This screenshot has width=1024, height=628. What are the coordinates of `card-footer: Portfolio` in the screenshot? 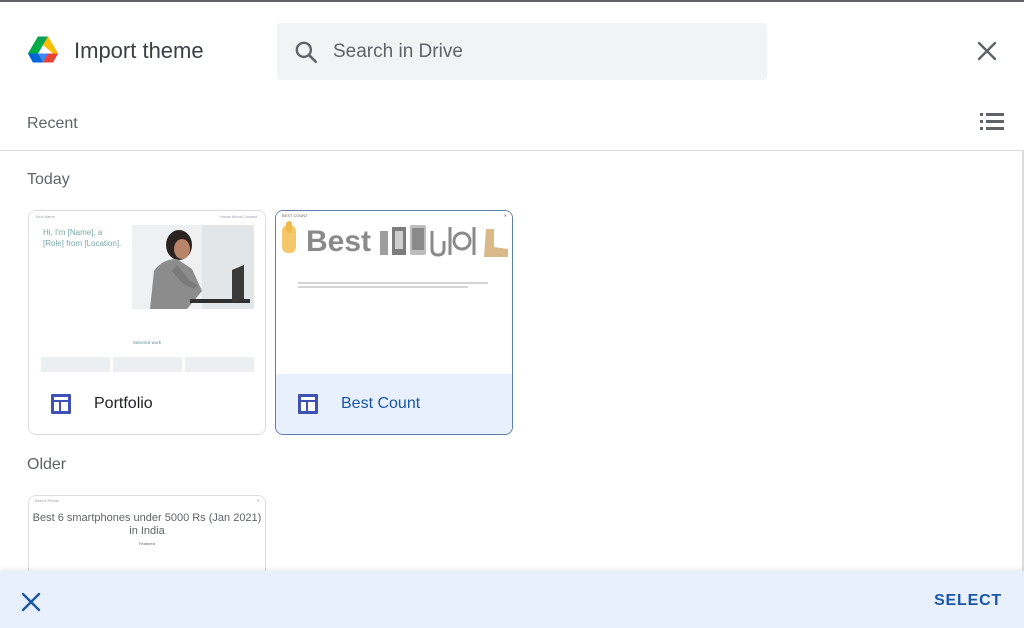 It's located at (147, 404).